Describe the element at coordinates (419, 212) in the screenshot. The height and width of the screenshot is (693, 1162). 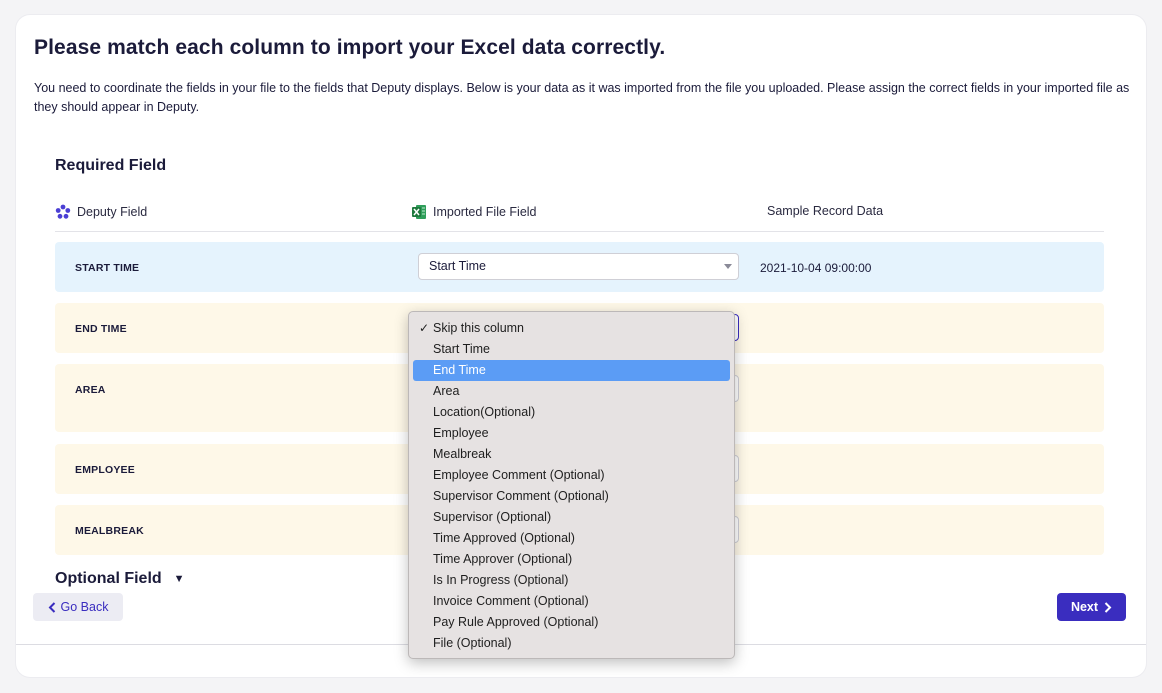
I see `excel-icon` at that location.